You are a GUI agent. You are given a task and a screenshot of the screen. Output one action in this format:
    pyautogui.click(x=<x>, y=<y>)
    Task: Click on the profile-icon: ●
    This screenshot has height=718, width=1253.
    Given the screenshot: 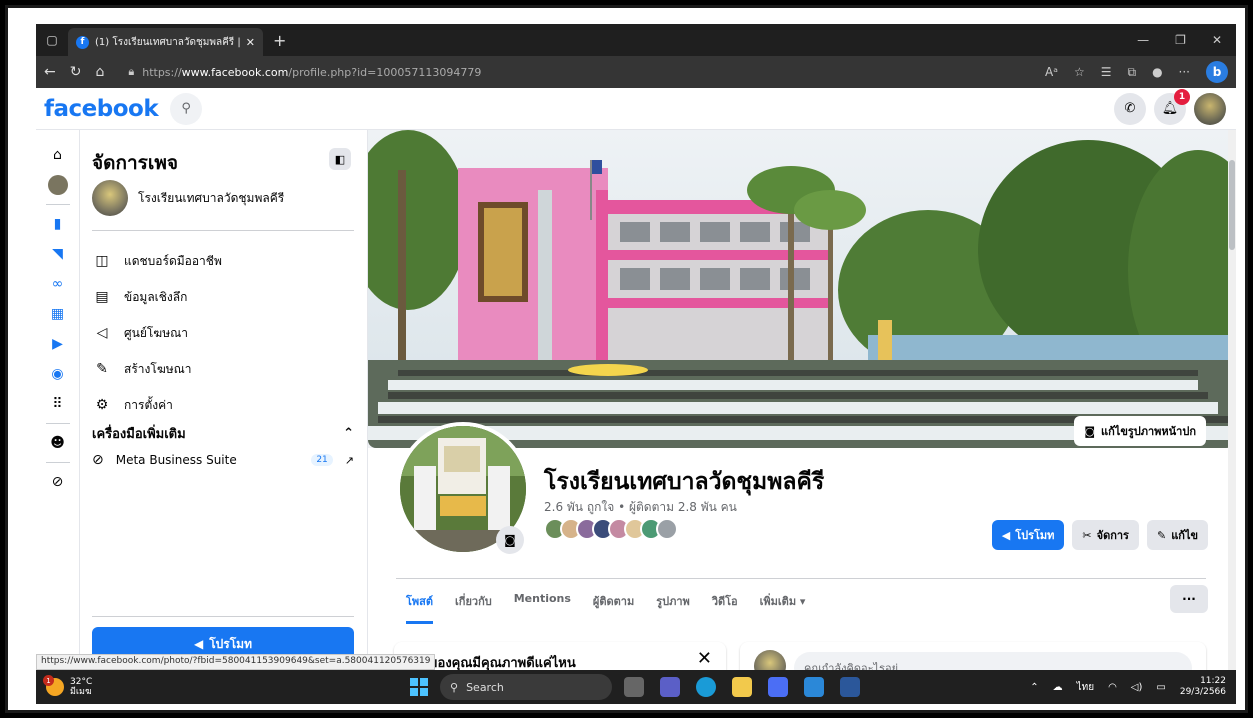 What is the action you would take?
    pyautogui.click(x=1157, y=72)
    